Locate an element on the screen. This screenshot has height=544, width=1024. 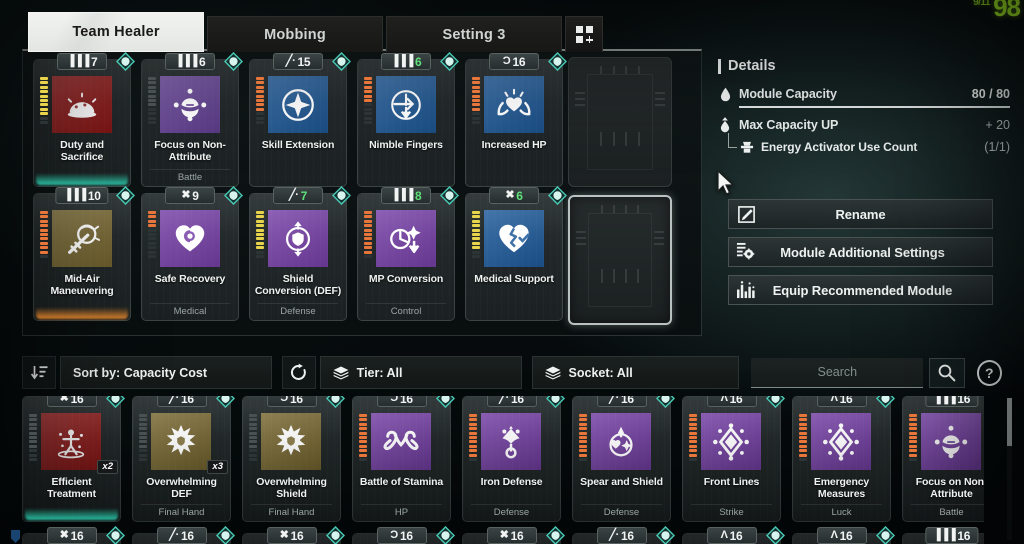
module-card: ▐▐▐ 10 Mid-Air Maneuvering is located at coordinates (84, 253).